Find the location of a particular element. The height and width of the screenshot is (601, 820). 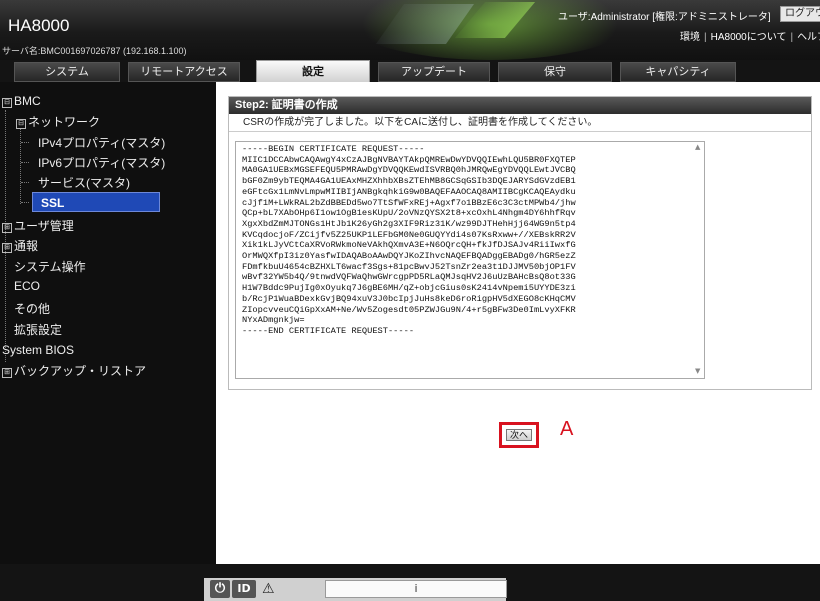

sidebar-item-network: ⊟ ネットワーク is located at coordinates (58, 121).